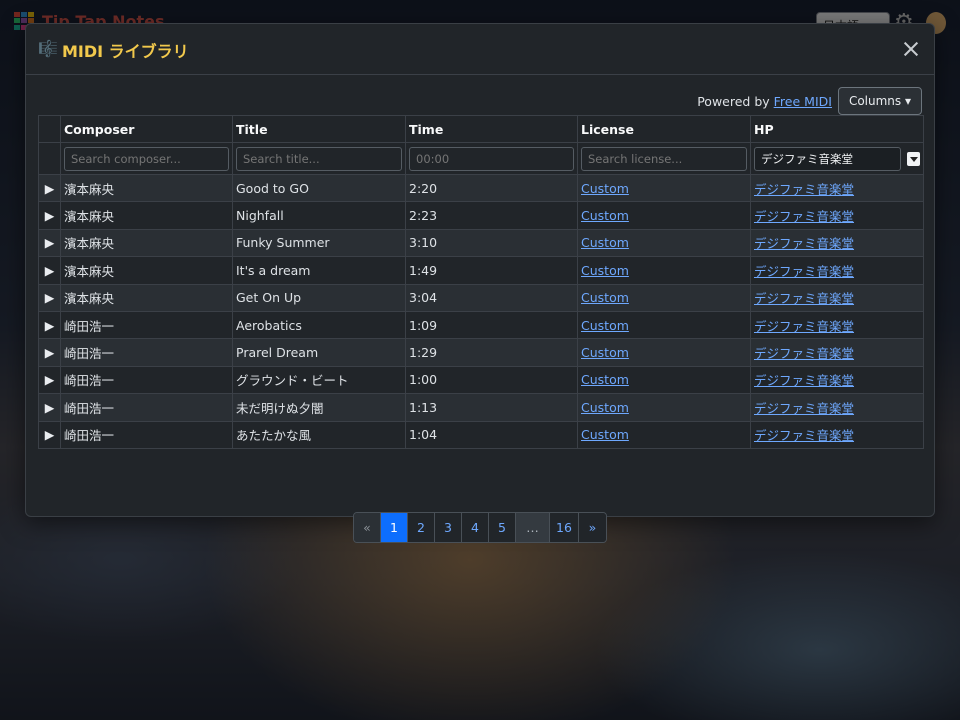  I want to click on powered-by-text: Powered by Free MIDI, so click(764, 101).